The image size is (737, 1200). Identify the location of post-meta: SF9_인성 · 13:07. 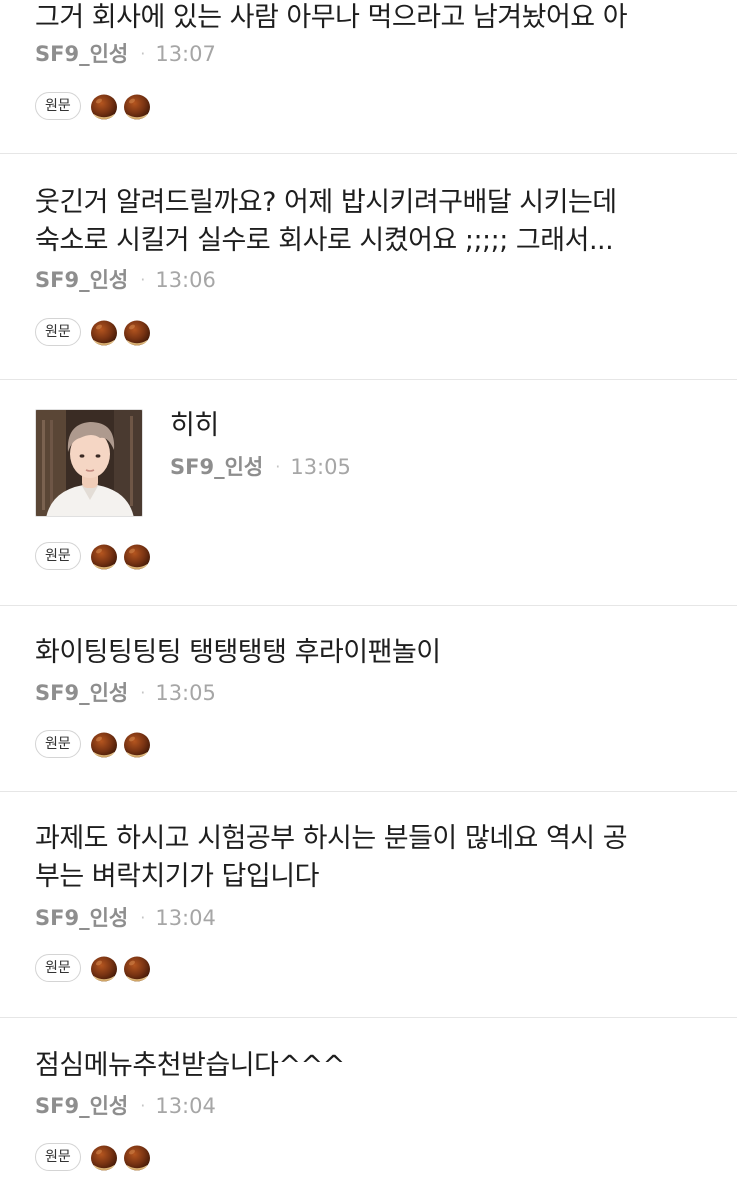
(125, 55).